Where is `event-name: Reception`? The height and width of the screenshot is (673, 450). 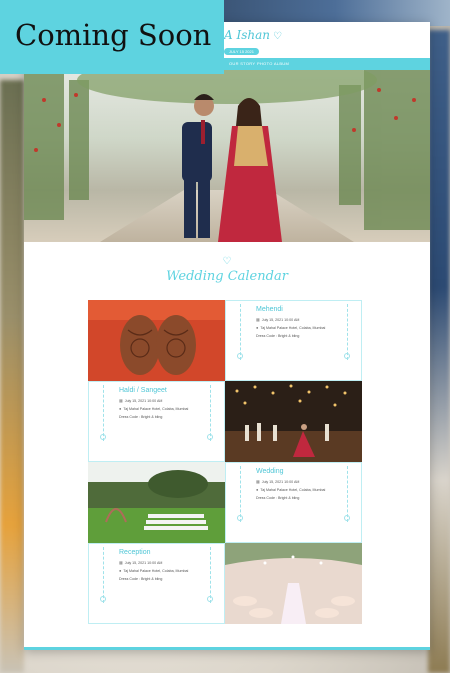
event-name: Reception is located at coordinates (135, 552).